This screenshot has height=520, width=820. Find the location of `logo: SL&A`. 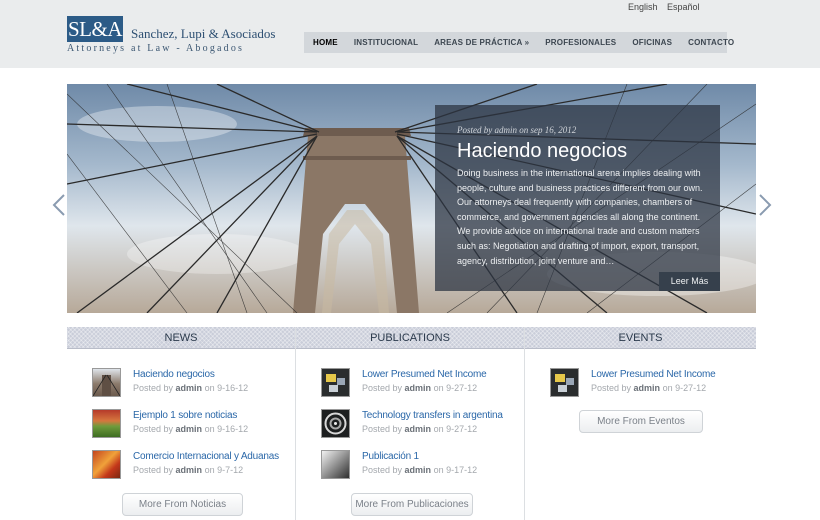

logo: SL&A is located at coordinates (95, 29).